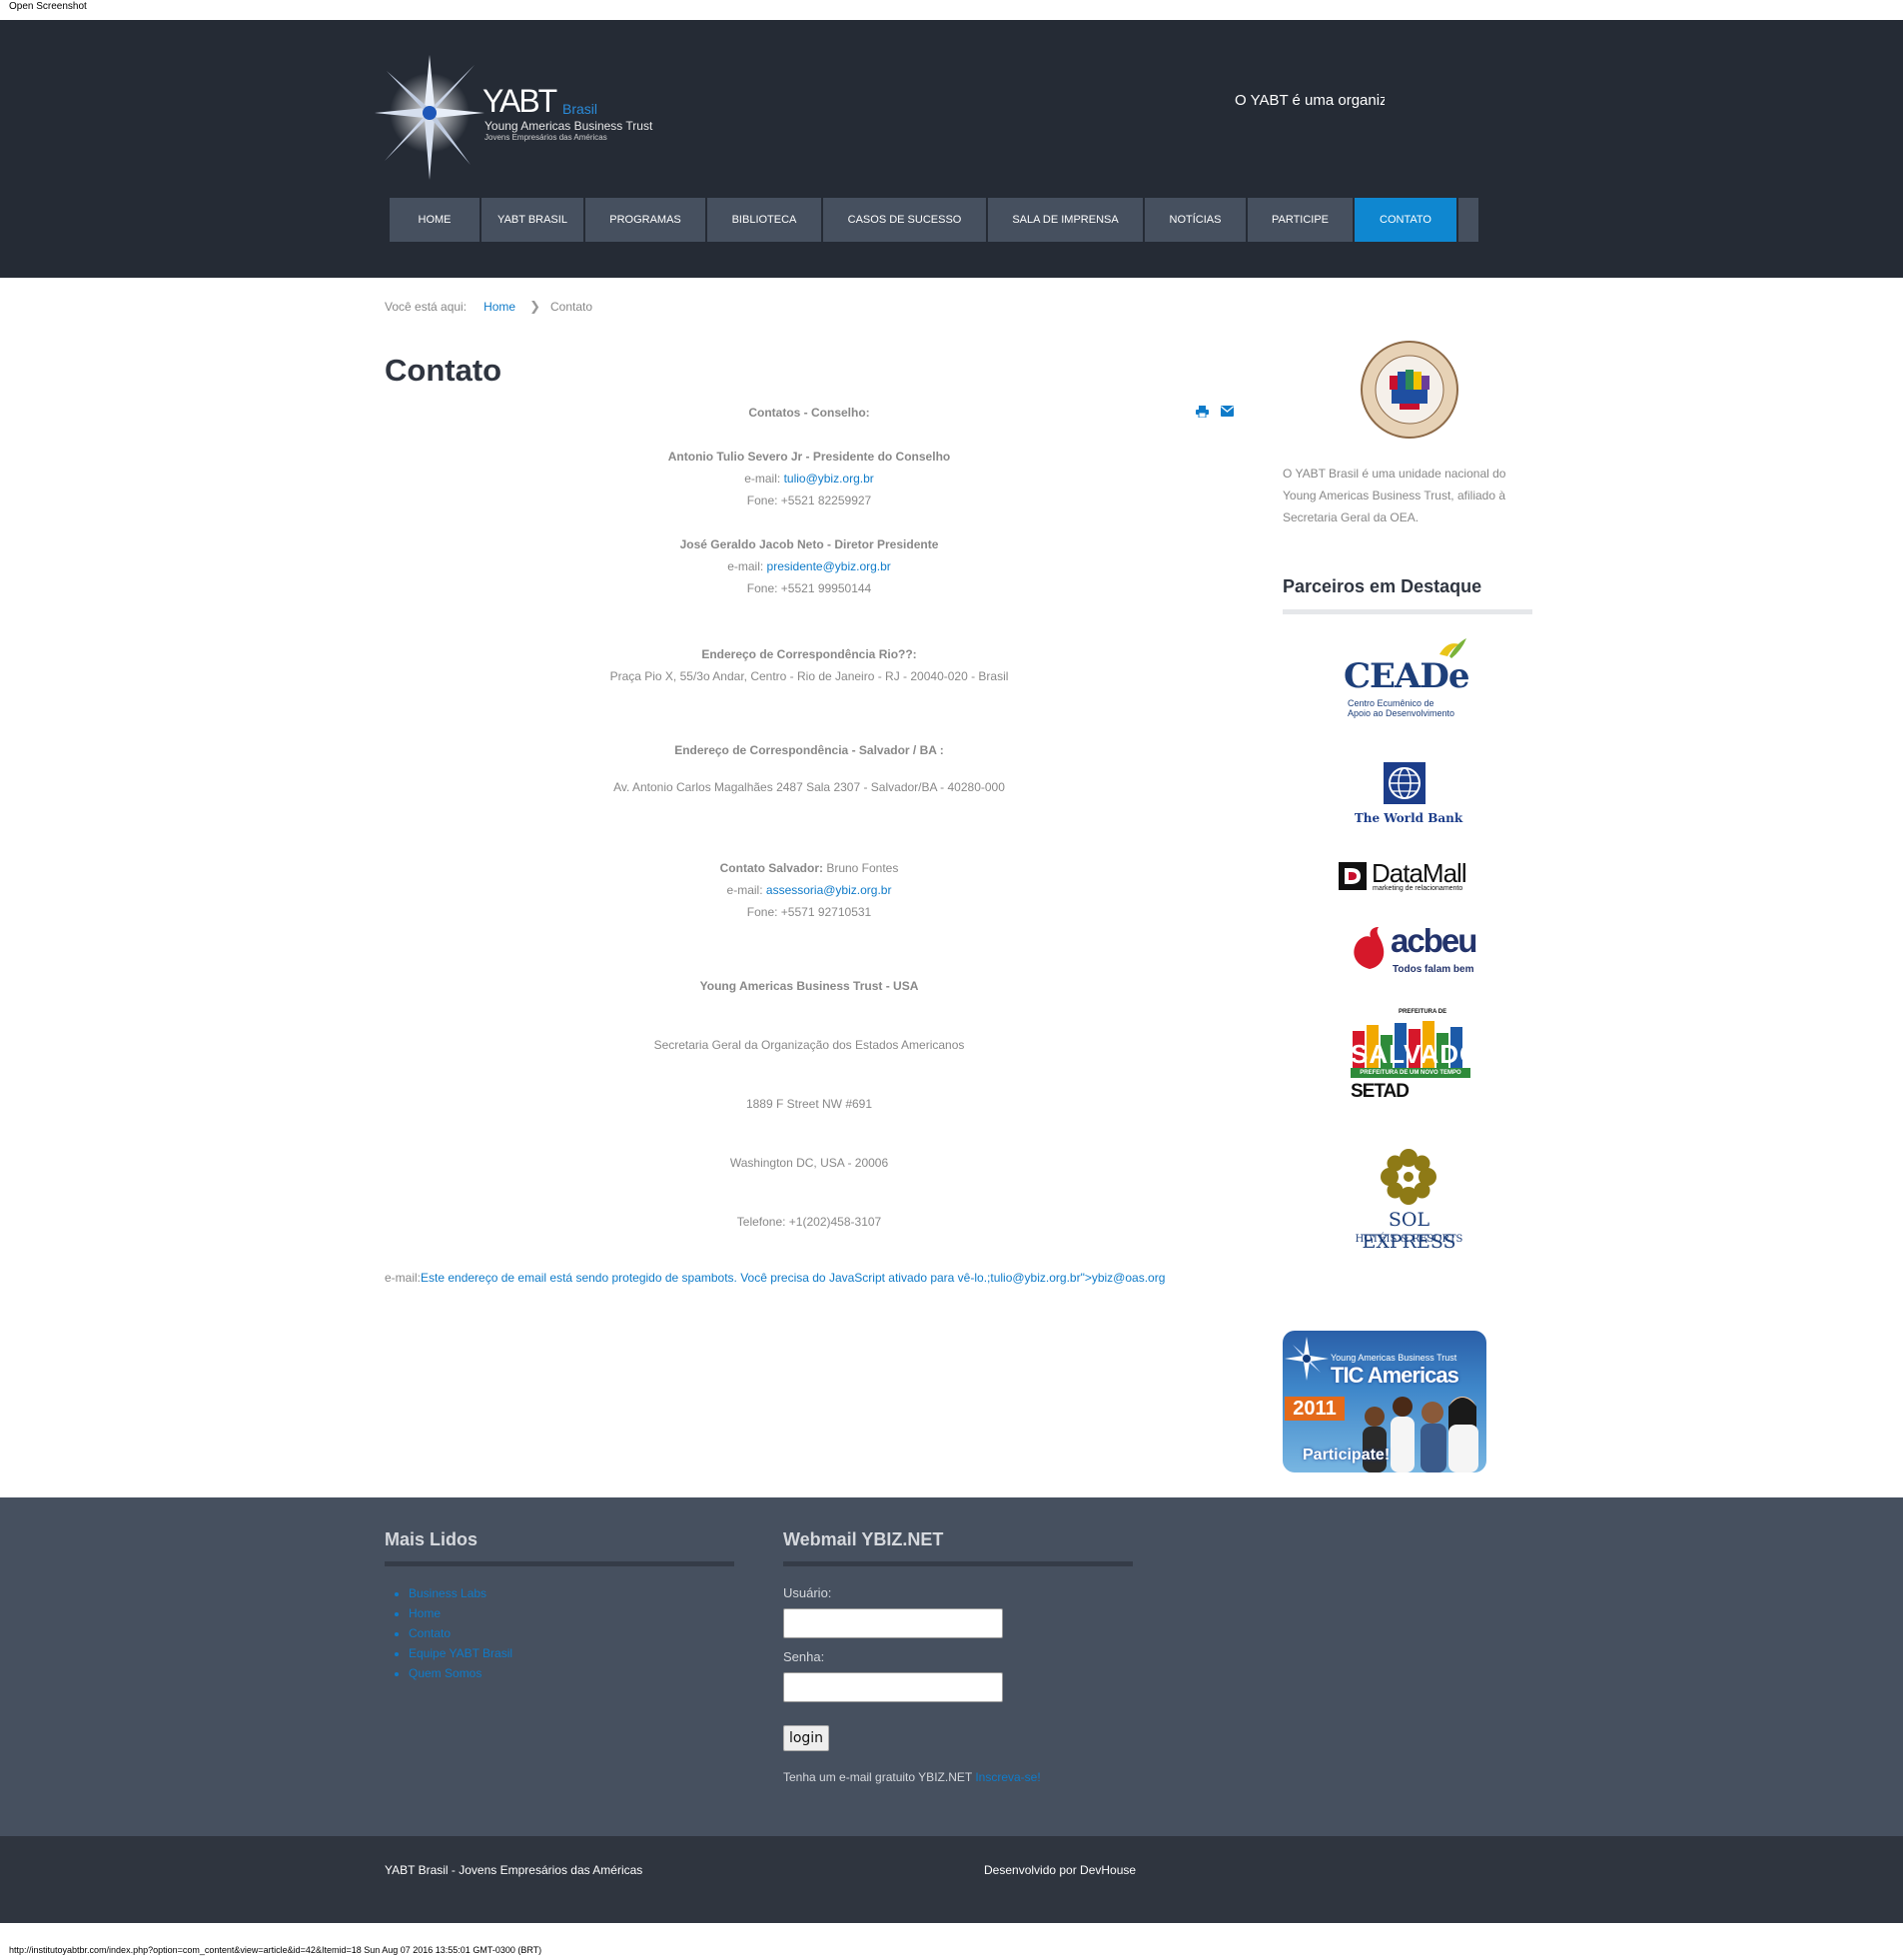  What do you see at coordinates (568, 126) in the screenshot?
I see `logo-subtitle: Young Americas Business Trust` at bounding box center [568, 126].